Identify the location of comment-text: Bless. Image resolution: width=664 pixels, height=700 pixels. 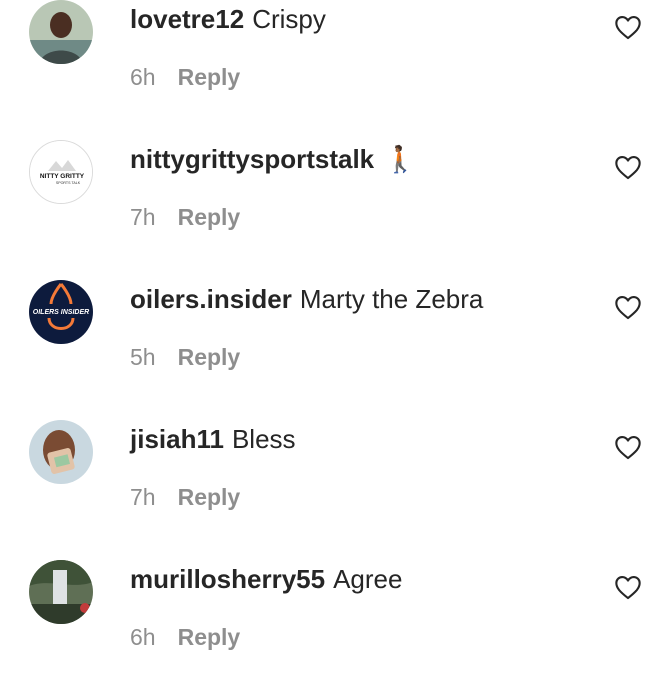
(263, 439).